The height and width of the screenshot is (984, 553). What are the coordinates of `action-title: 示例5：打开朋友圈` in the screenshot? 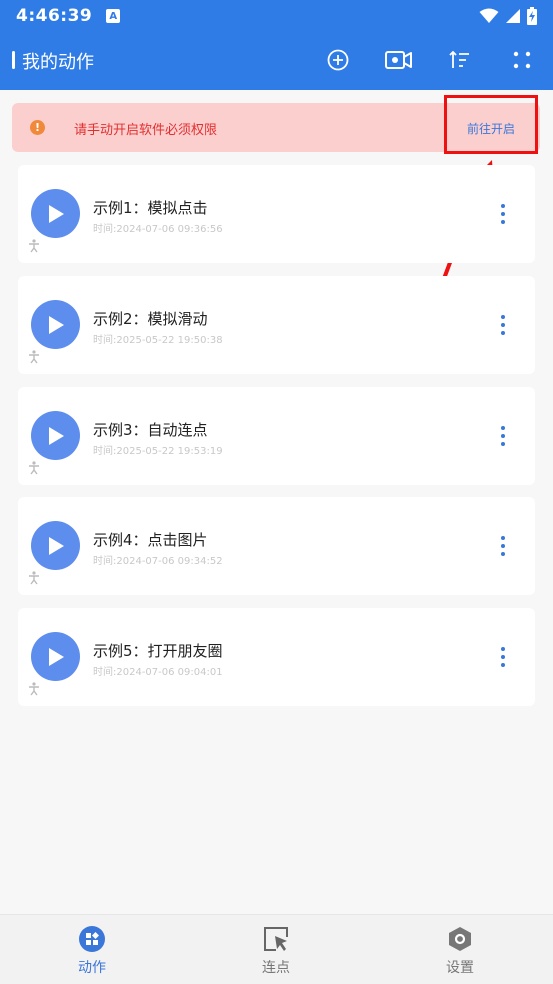 It's located at (158, 651).